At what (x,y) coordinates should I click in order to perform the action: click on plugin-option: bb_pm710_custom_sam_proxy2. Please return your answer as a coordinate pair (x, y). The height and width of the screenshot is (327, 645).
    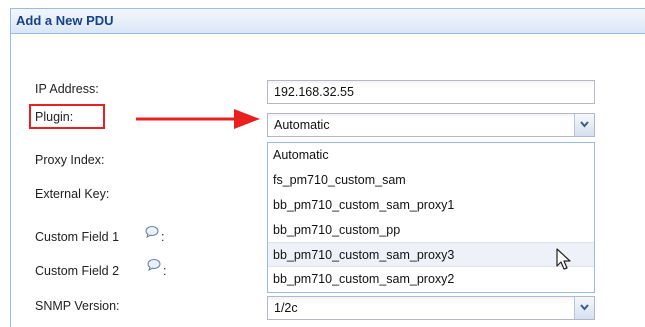
    Looking at the image, I should click on (431, 279).